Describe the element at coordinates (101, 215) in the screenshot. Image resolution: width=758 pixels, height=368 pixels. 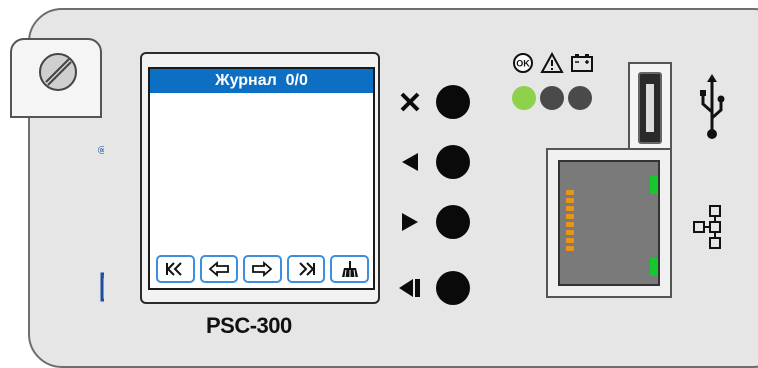
I see `svg-text: ШТИЛЬ` at that location.